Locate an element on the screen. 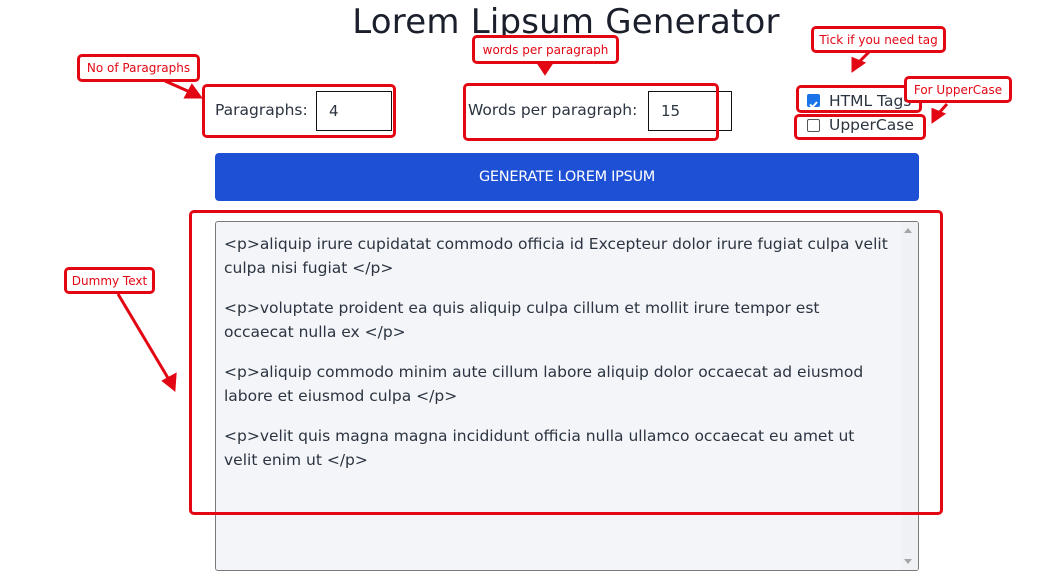 The height and width of the screenshot is (584, 1055). callout-tick-if-you-need-tag: Tick if you need tag is located at coordinates (878, 39).